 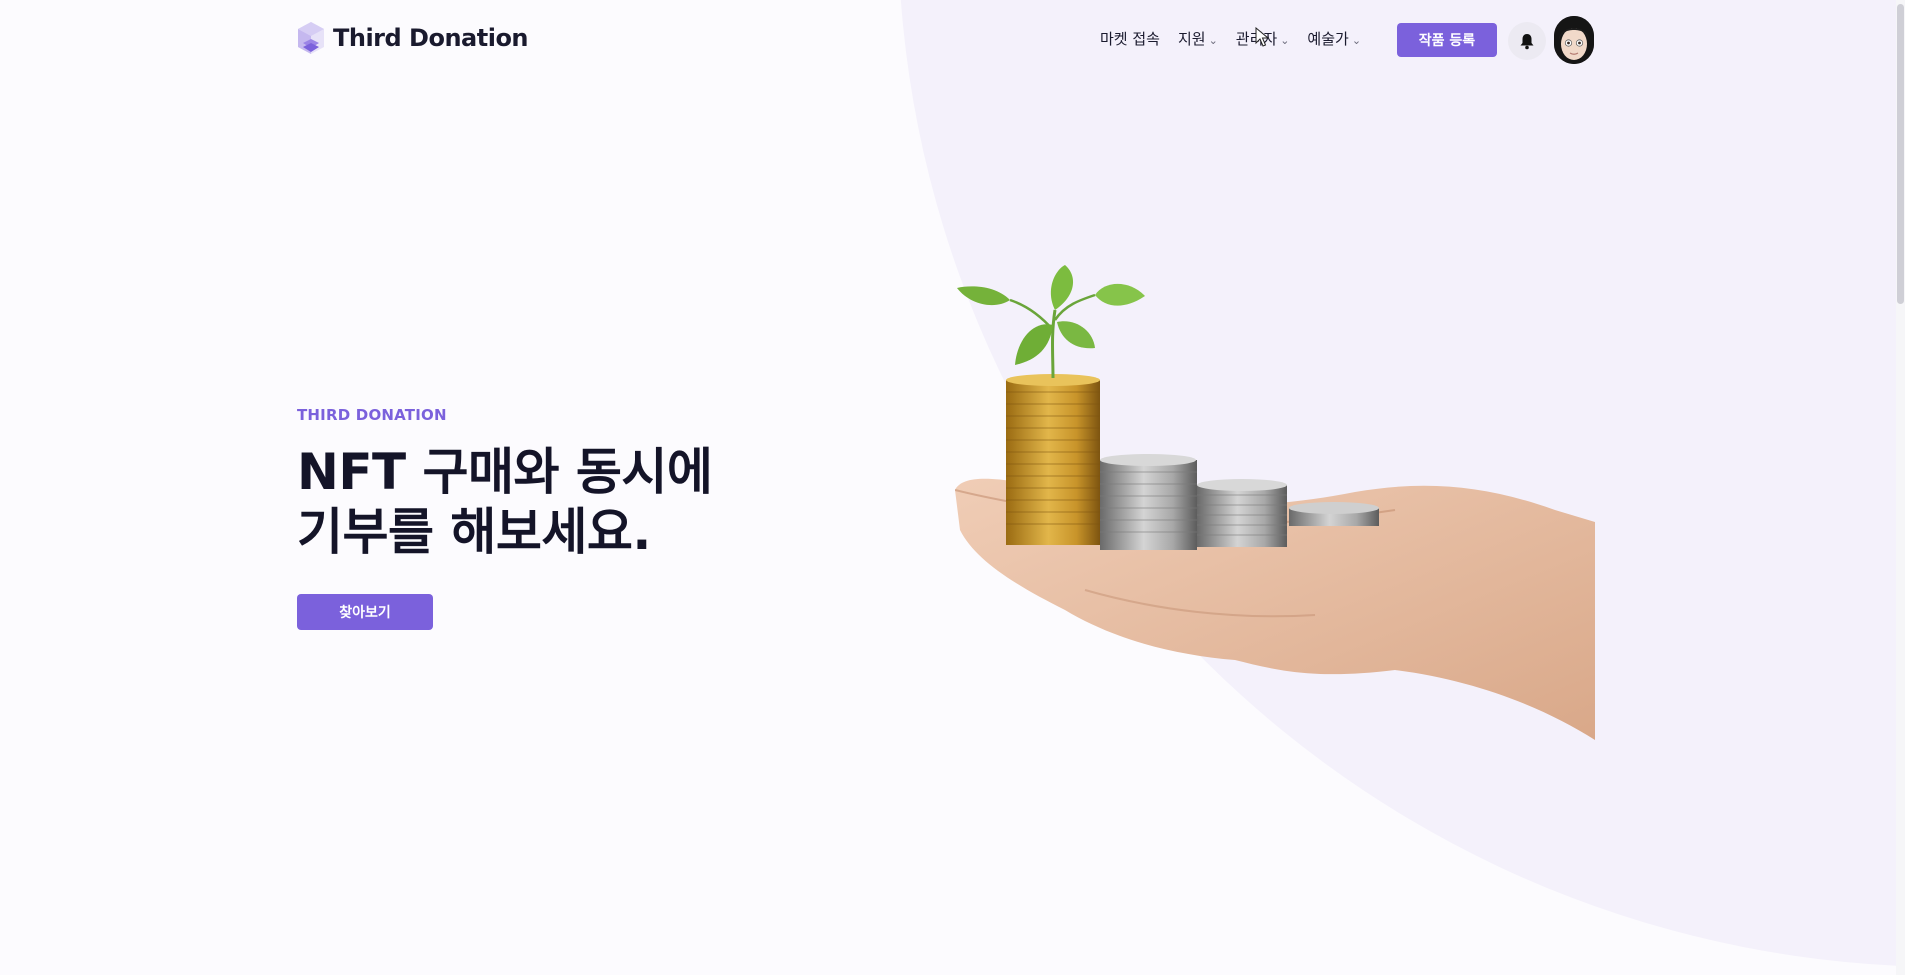 I want to click on nav-item-artist: 예술가 ⌄, so click(x=1334, y=38).